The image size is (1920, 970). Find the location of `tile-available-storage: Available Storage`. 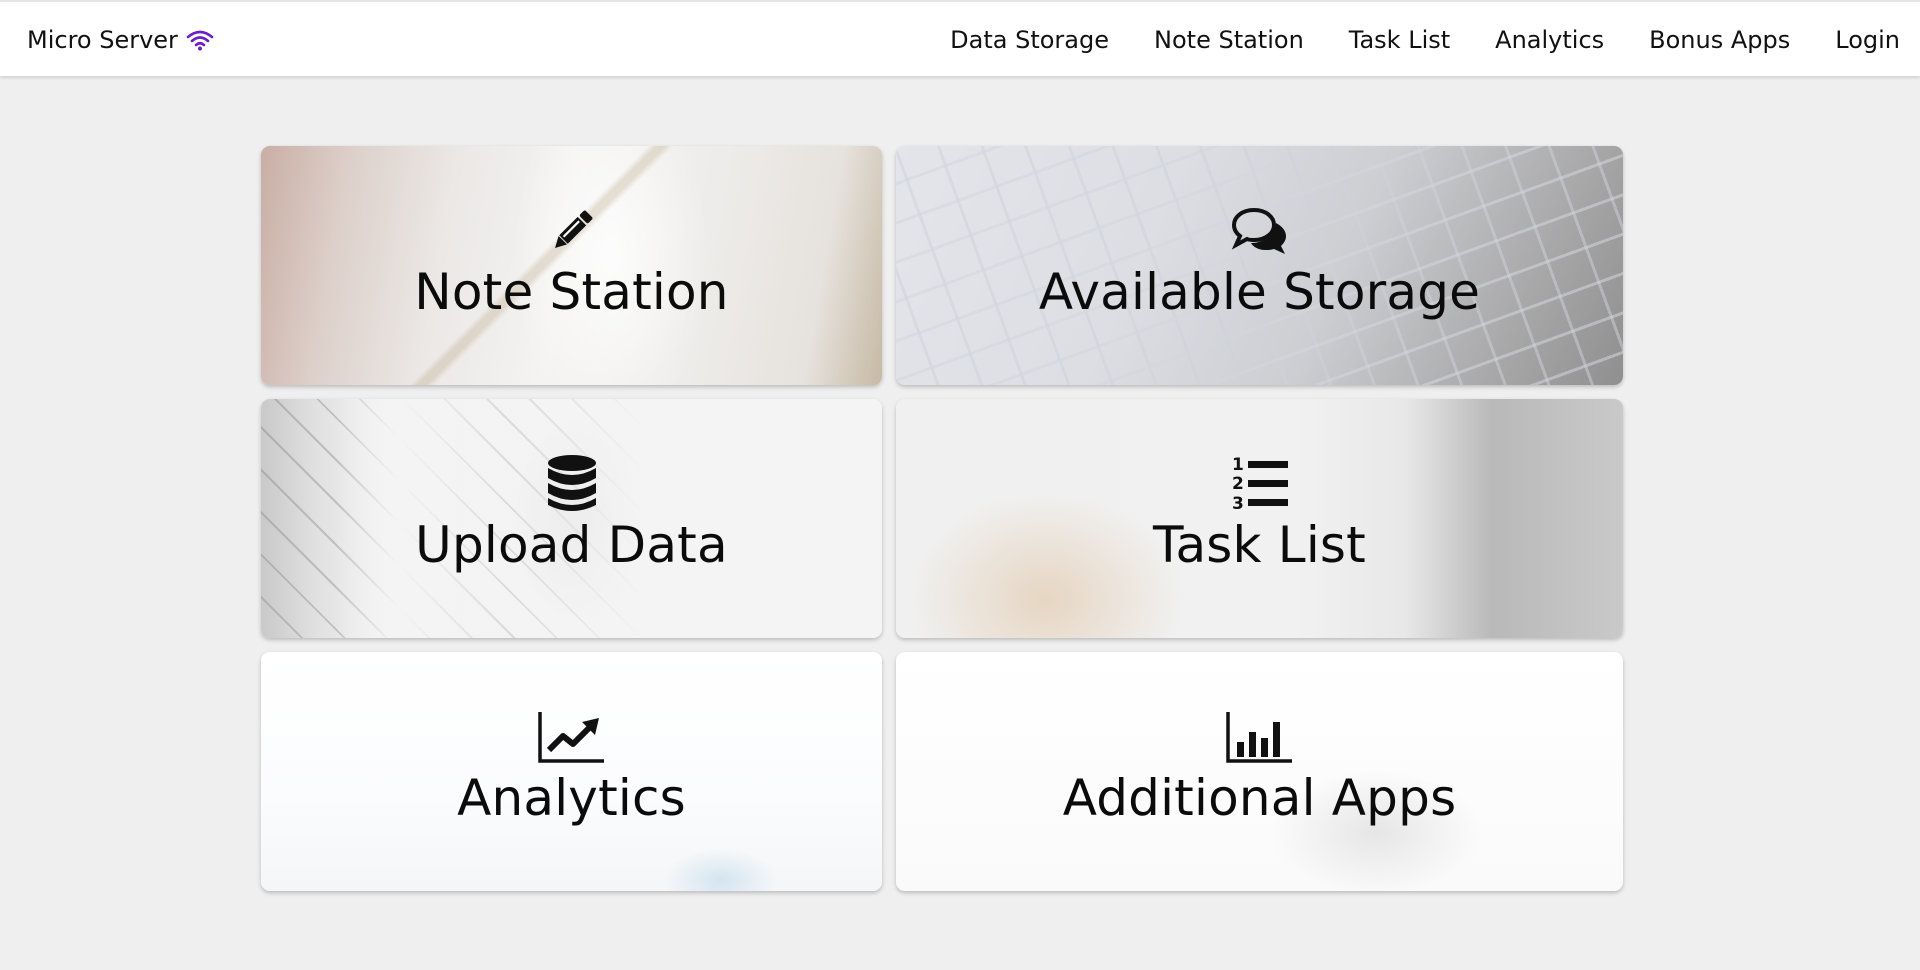

tile-available-storage: Available Storage is located at coordinates (1259, 265).